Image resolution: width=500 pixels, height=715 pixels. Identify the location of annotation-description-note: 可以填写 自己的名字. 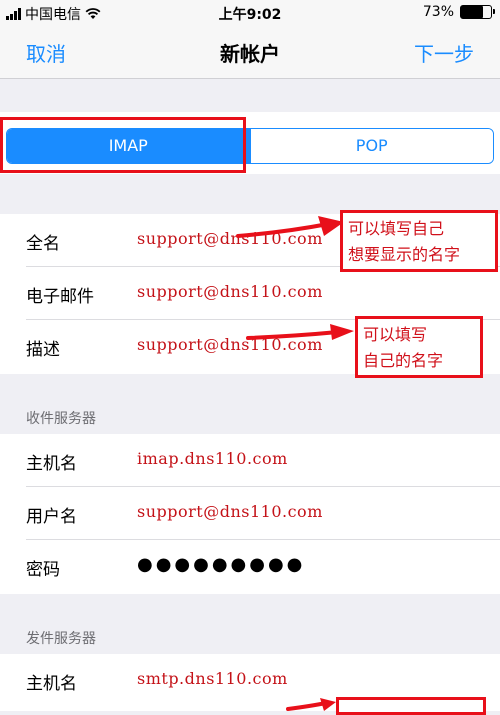
(419, 347).